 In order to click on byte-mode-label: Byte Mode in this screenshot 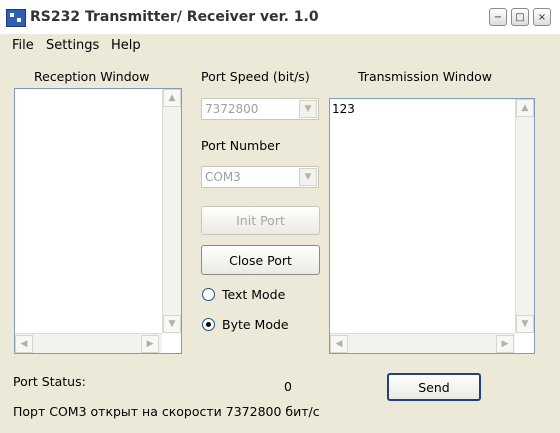, I will do `click(255, 324)`.